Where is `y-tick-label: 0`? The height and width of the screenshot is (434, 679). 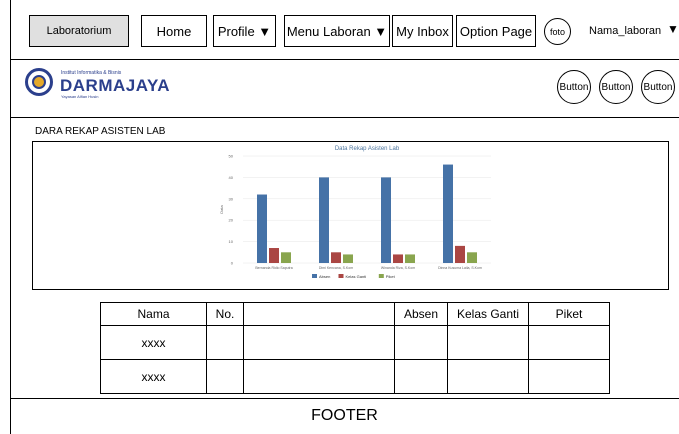 y-tick-label: 0 is located at coordinates (232, 263).